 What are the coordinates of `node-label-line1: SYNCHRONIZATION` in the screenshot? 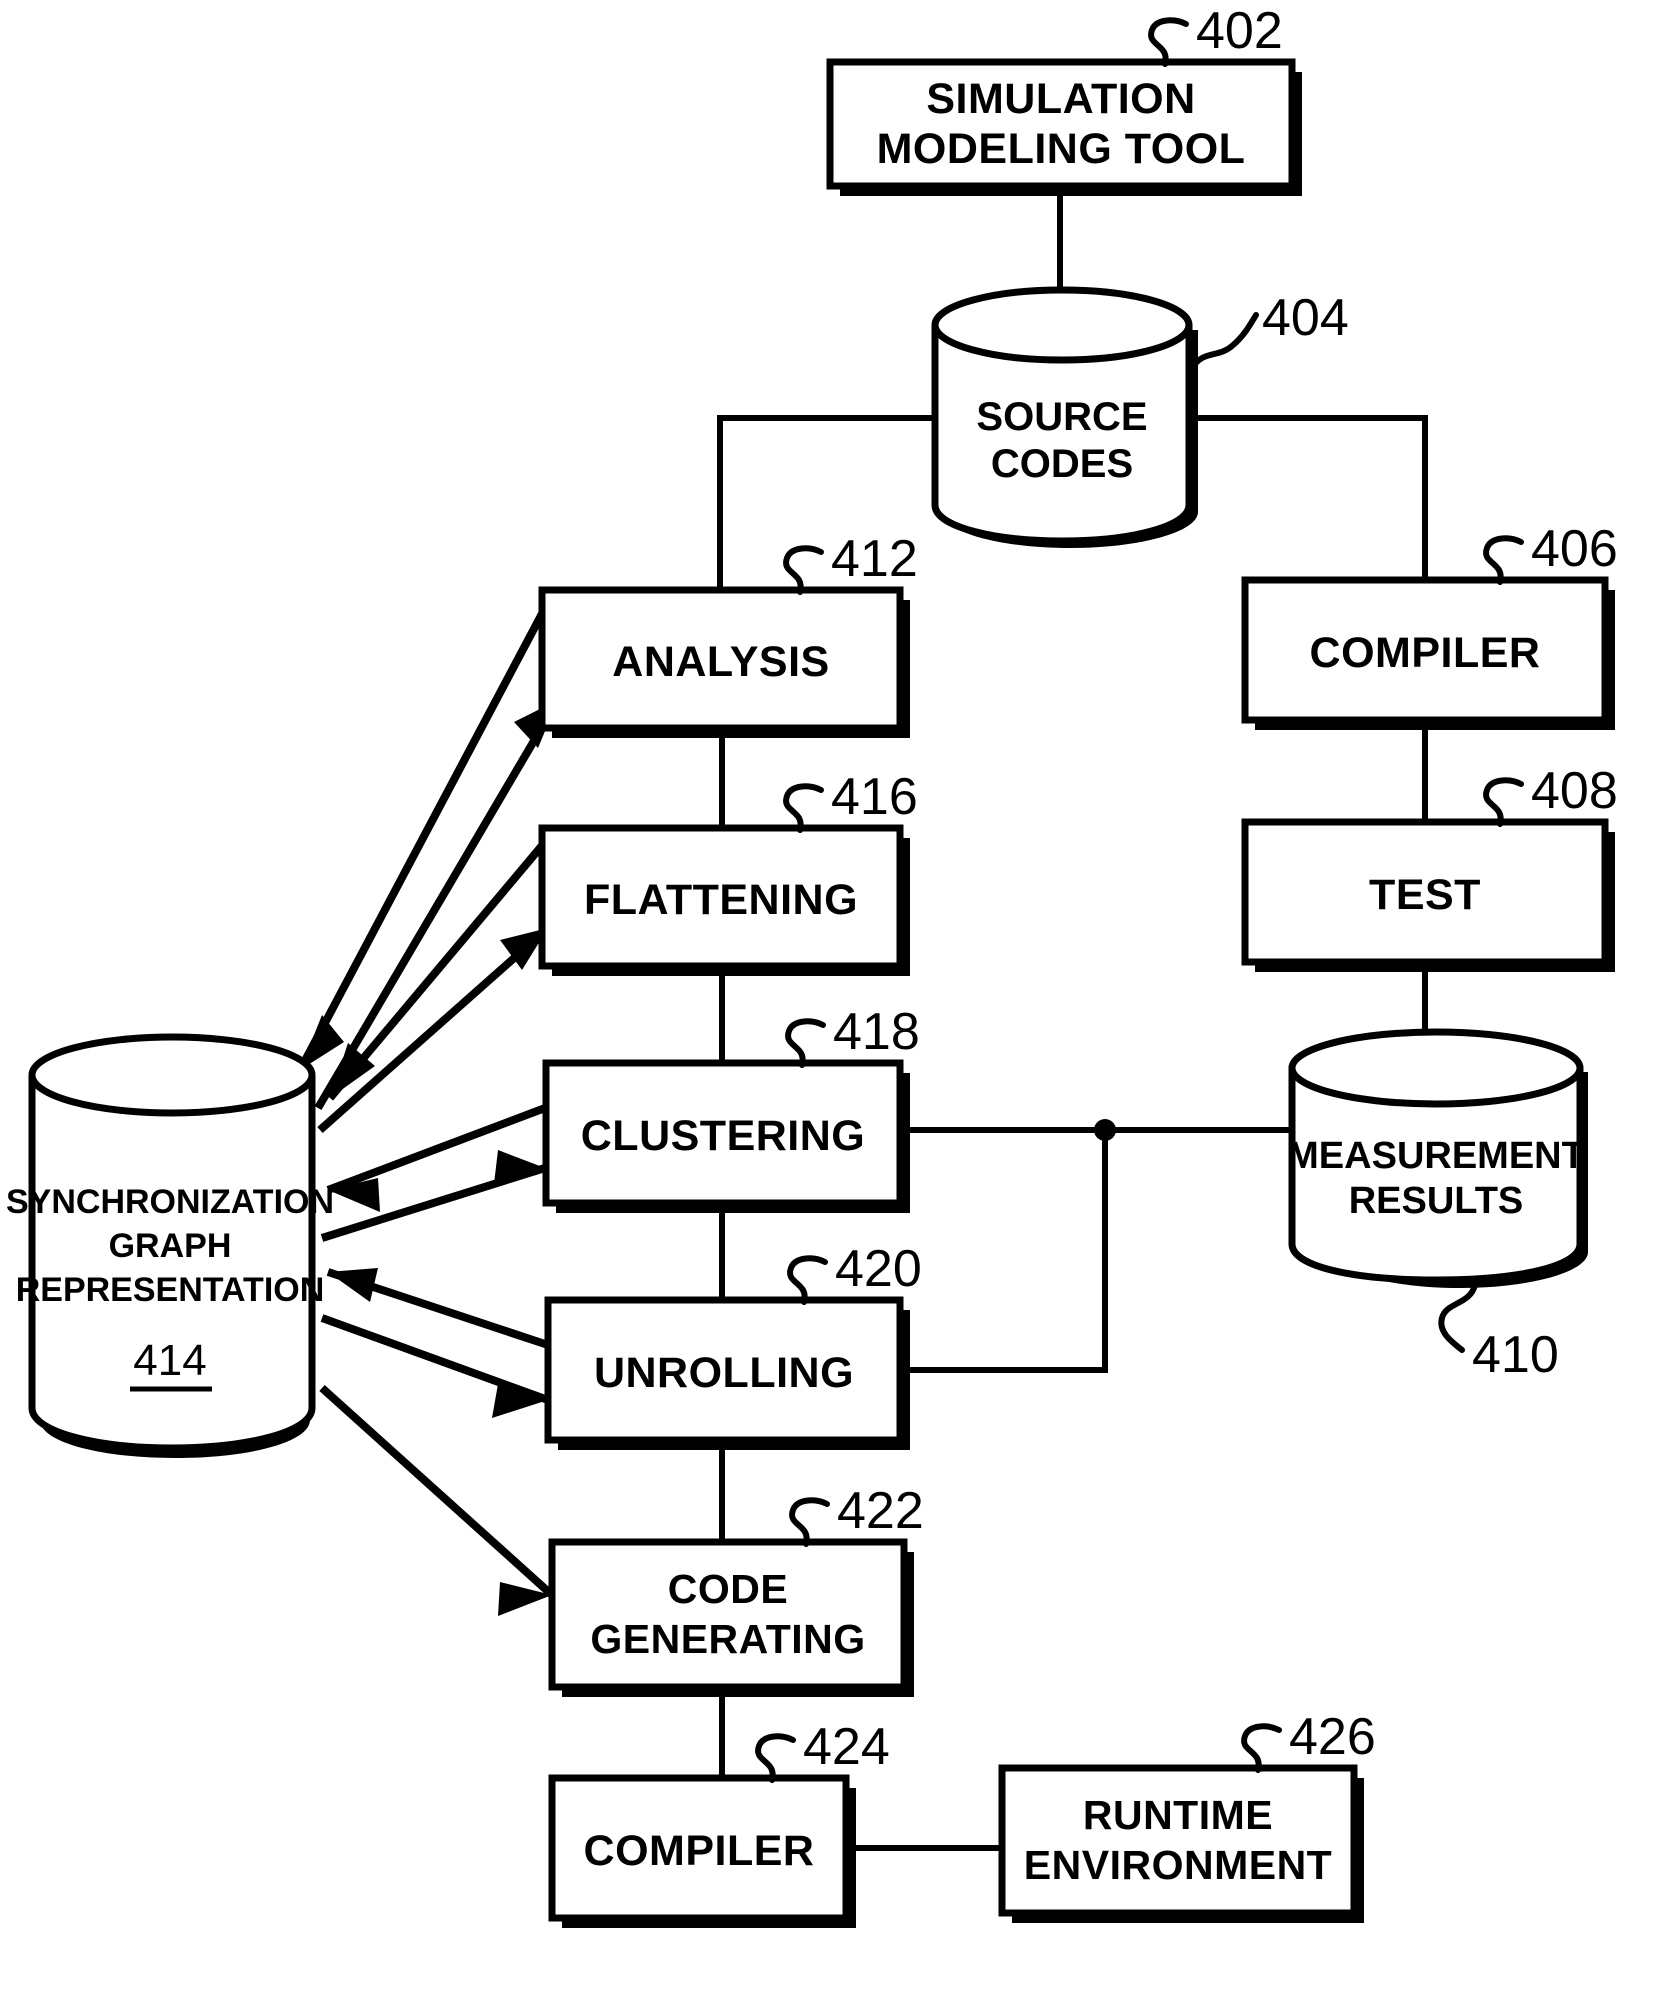 It's located at (170, 1202).